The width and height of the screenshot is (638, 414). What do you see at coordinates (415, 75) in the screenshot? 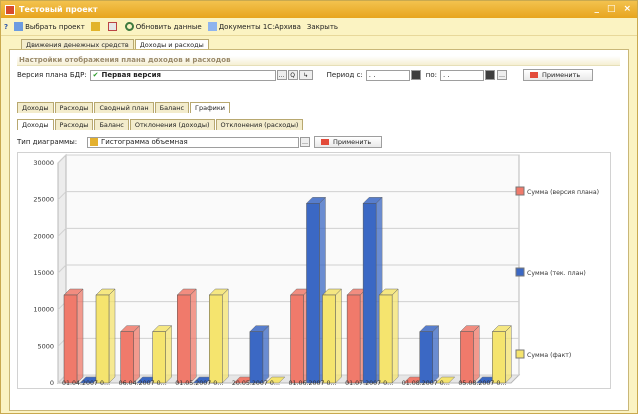
I see `calendar-from-icon` at bounding box center [415, 75].